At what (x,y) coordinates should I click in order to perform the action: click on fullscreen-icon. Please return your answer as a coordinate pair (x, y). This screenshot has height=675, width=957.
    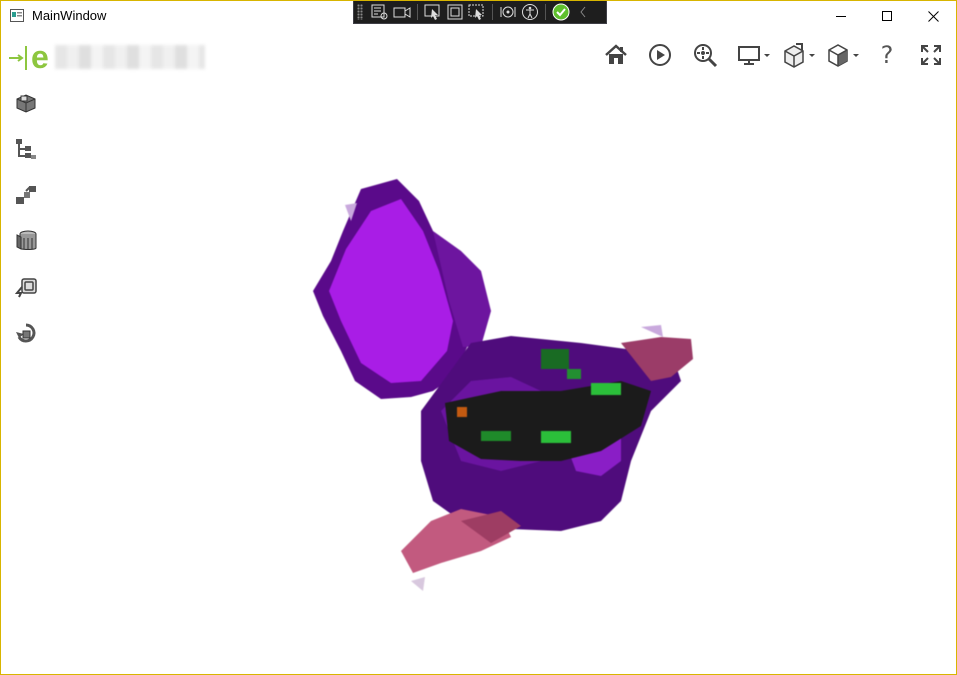
    Looking at the image, I should click on (931, 55).